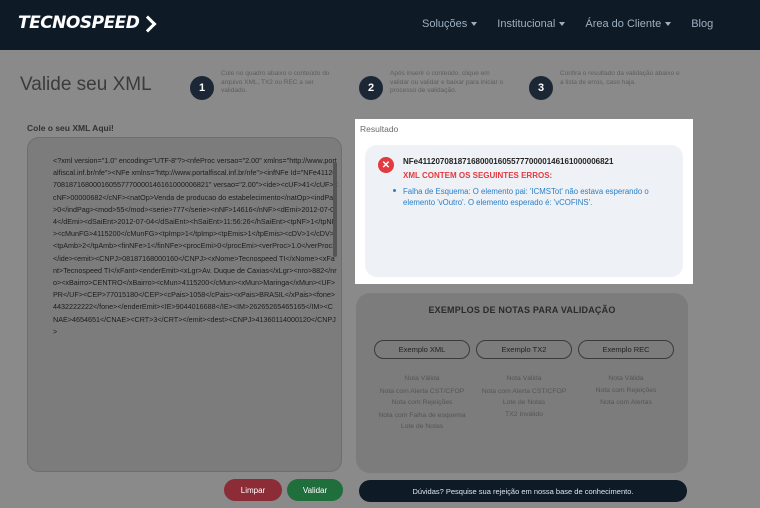 The width and height of the screenshot is (760, 508). Describe the element at coordinates (541, 88) in the screenshot. I see `step-number: 3` at that location.